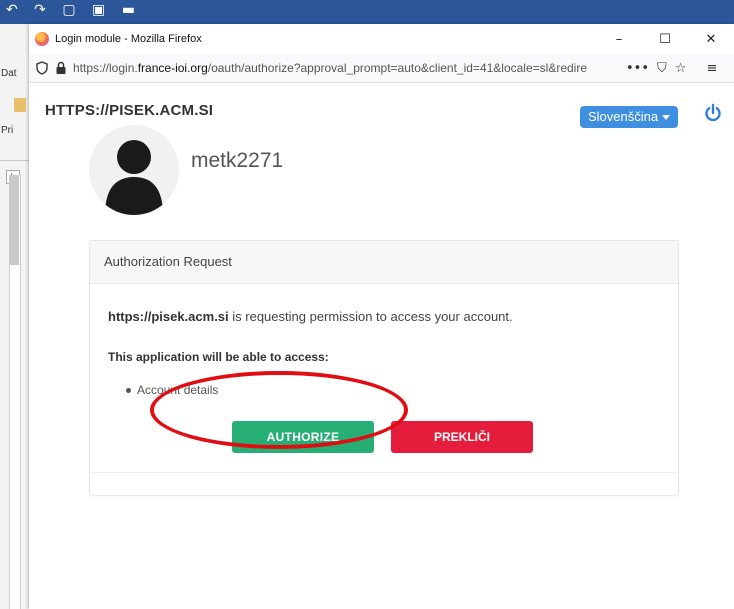 The width and height of the screenshot is (734, 609). What do you see at coordinates (713, 113) in the screenshot?
I see `logout-power-icon` at bounding box center [713, 113].